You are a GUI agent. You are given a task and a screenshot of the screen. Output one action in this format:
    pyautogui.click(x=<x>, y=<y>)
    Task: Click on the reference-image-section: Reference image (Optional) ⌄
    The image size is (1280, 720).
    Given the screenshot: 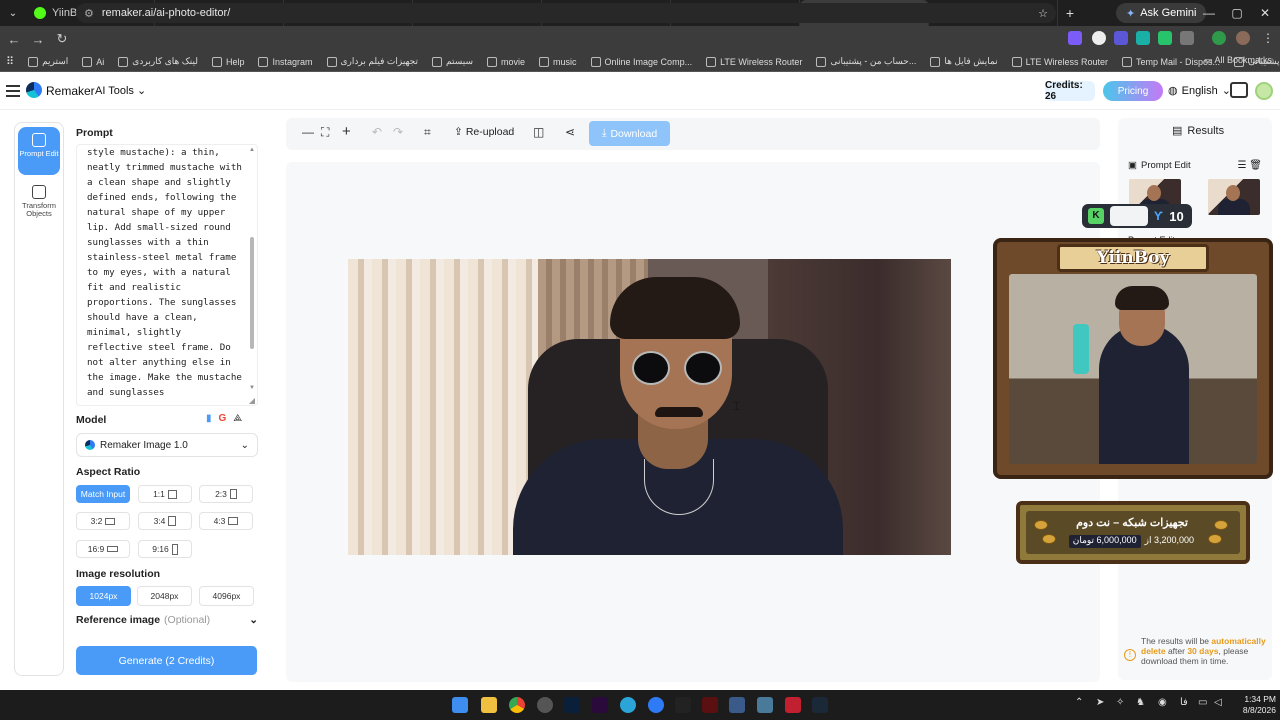 What is the action you would take?
    pyautogui.click(x=167, y=620)
    